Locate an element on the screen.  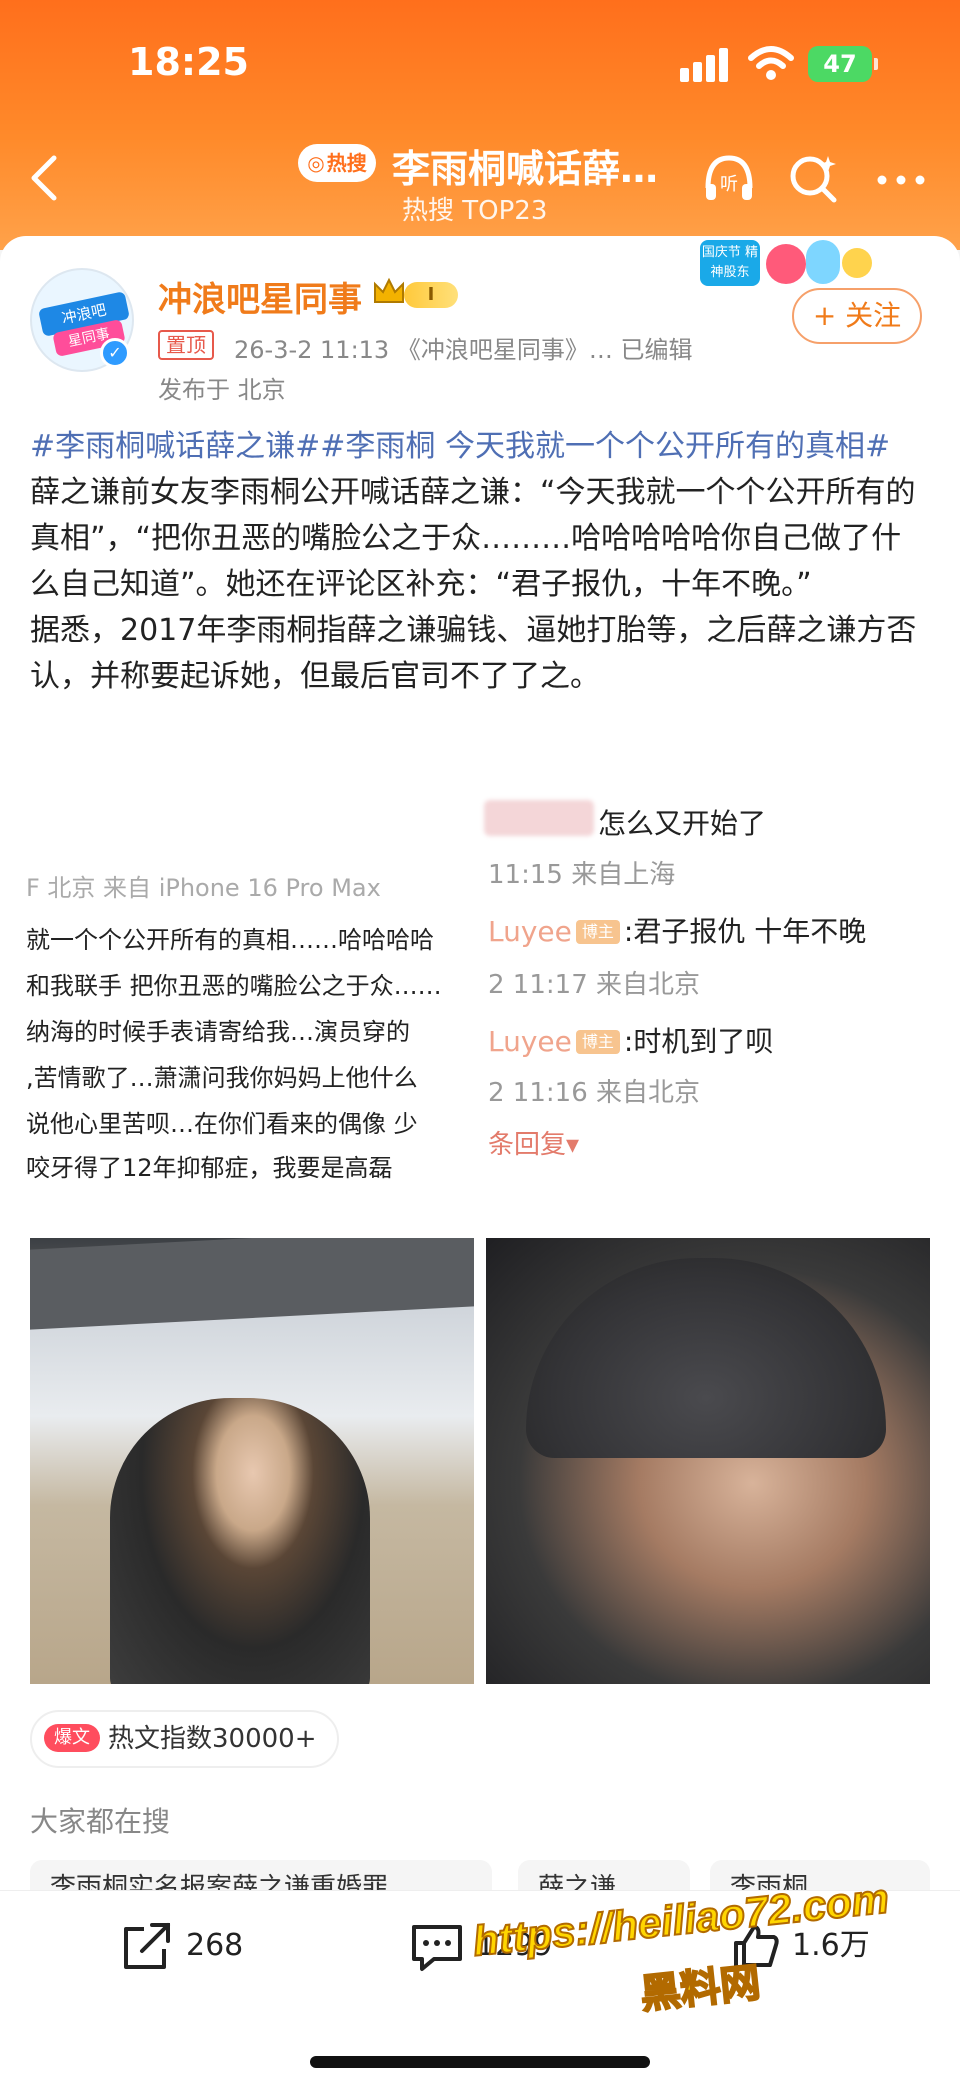
comment-meta: 11:15 来自上海 is located at coordinates (582, 875).